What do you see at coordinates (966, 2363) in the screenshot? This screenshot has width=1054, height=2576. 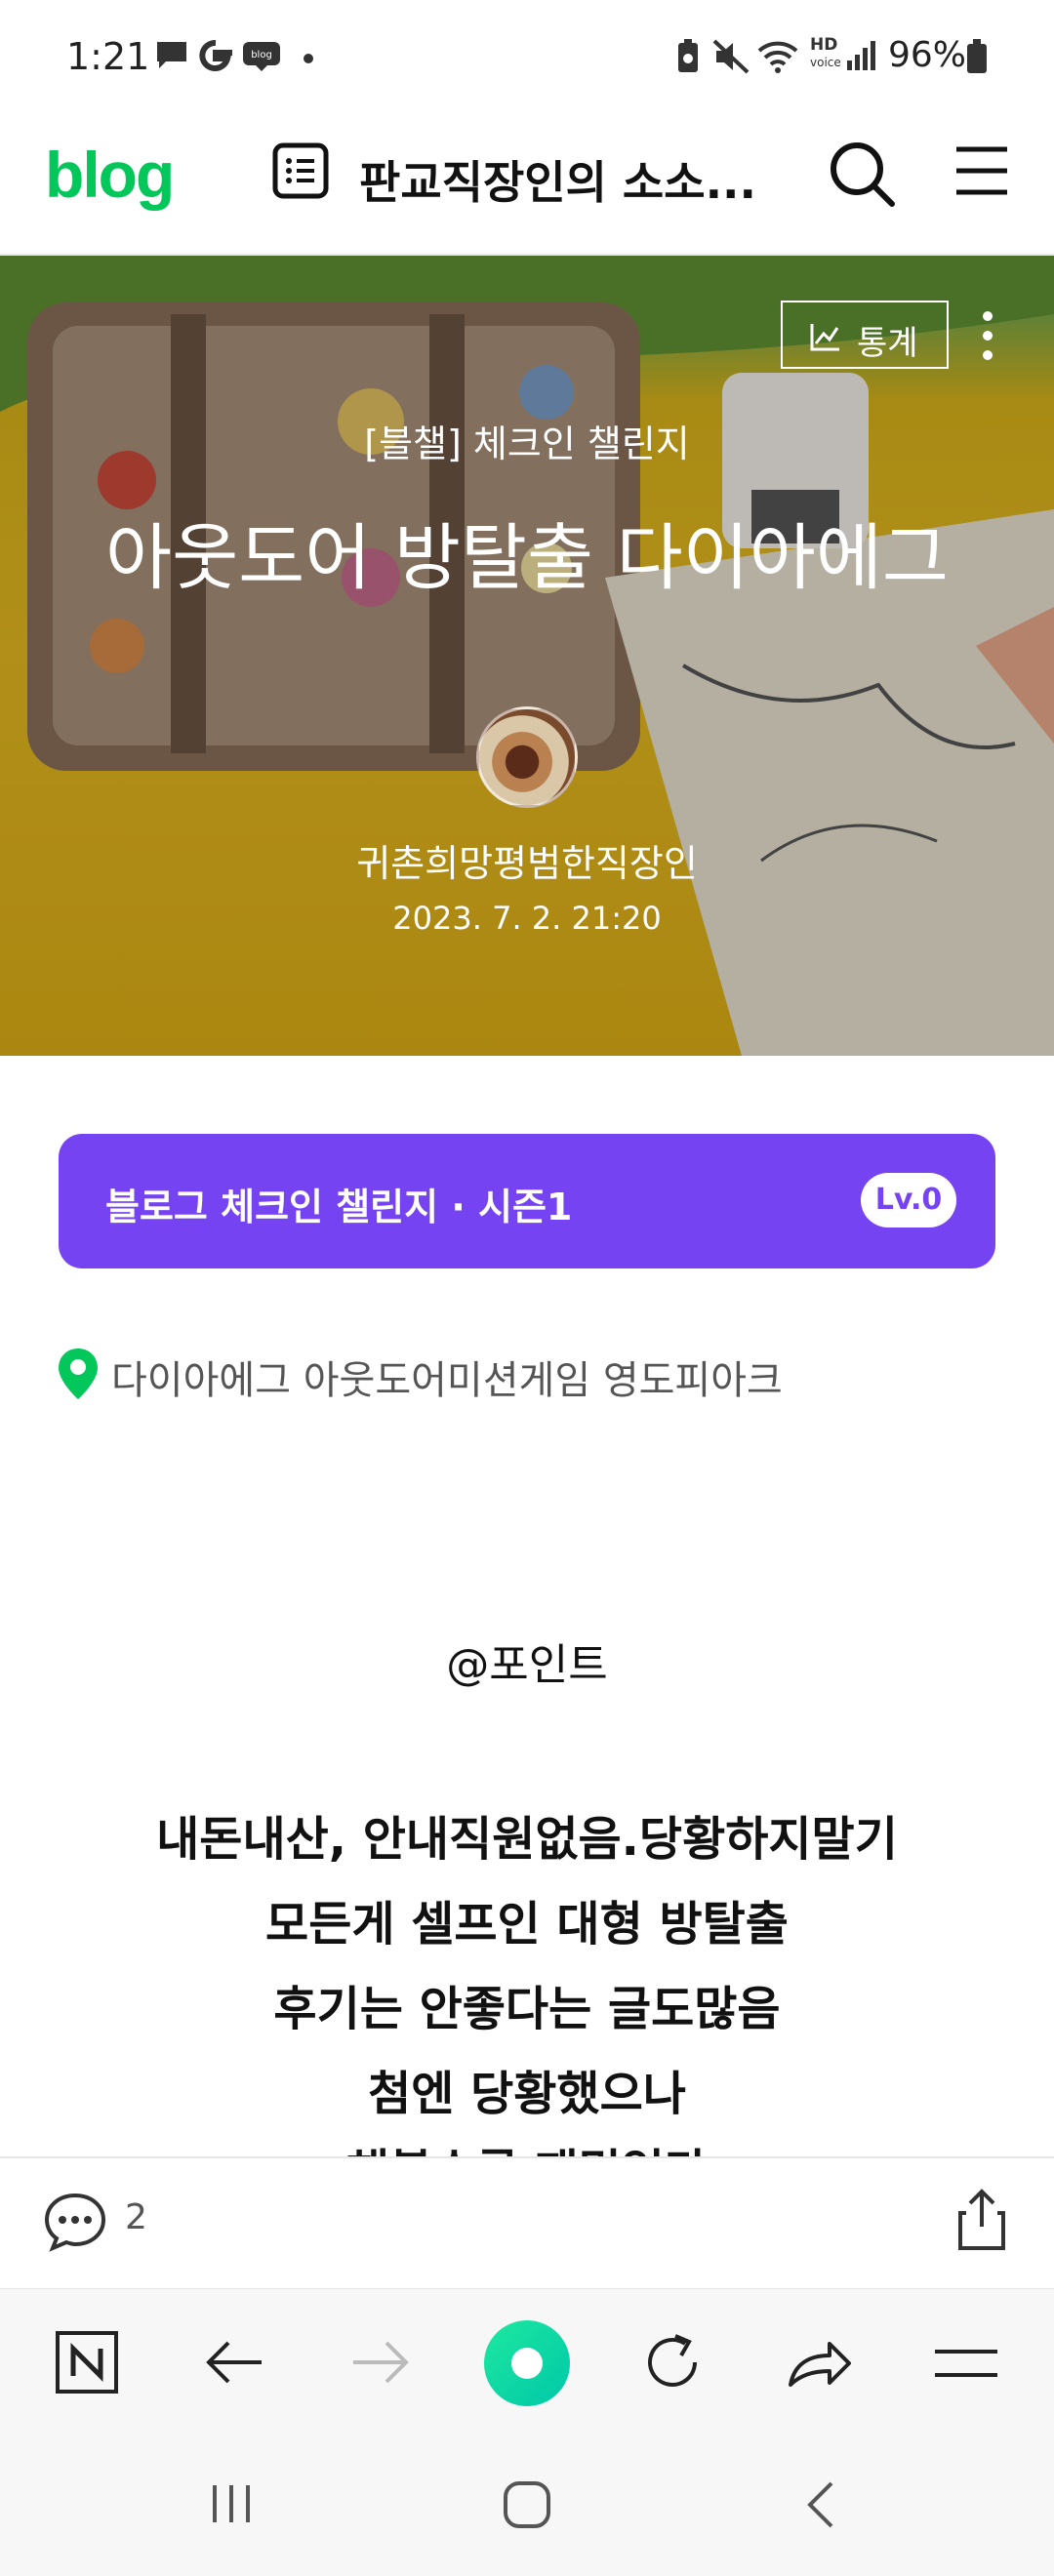 I see `browser-menu-icon` at bounding box center [966, 2363].